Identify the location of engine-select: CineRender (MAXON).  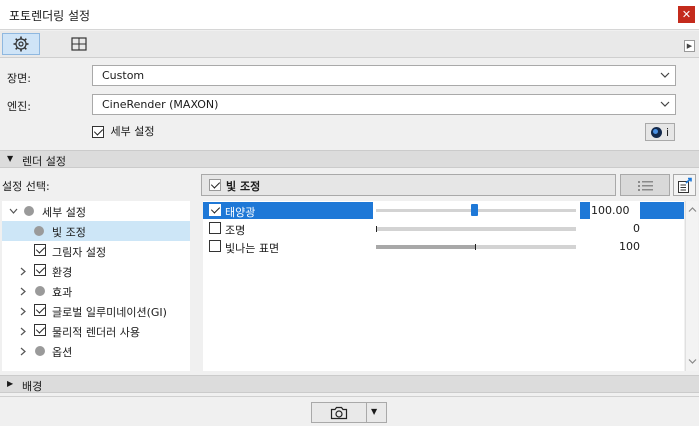
(384, 104).